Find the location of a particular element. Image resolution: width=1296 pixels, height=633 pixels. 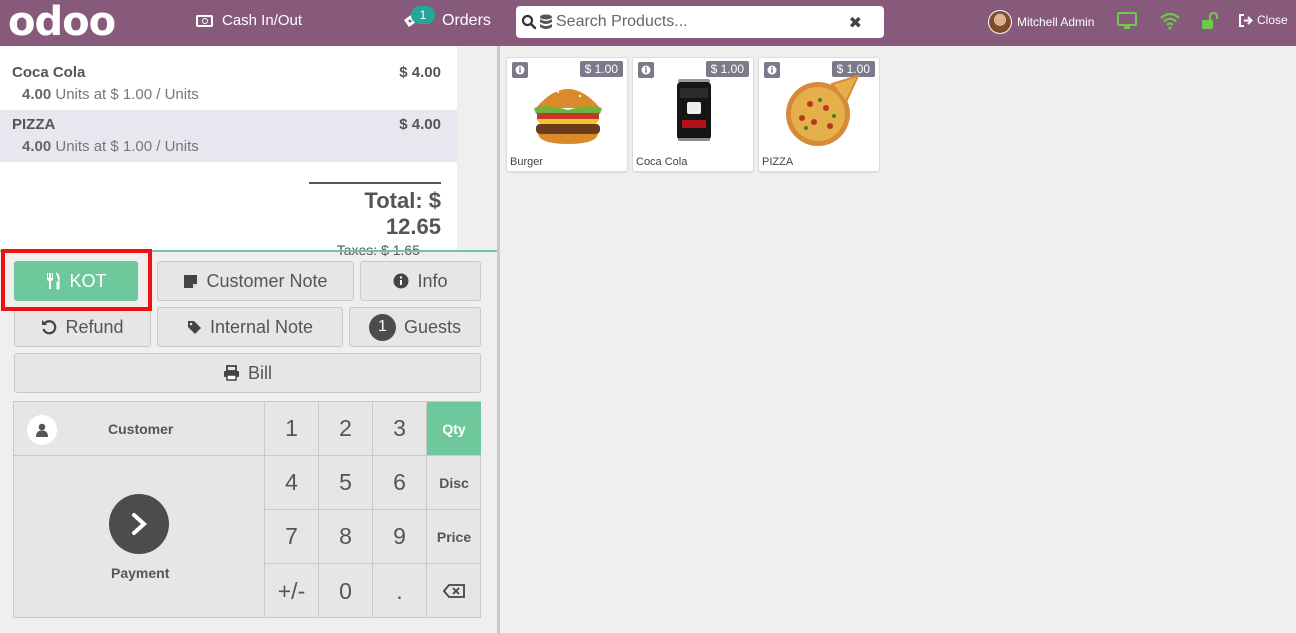

wifi-icon is located at coordinates (1170, 23).